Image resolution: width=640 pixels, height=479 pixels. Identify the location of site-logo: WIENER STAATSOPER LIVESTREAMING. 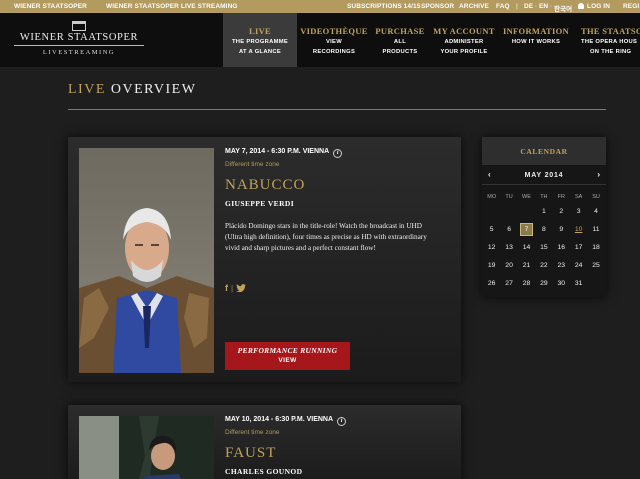
(79, 41).